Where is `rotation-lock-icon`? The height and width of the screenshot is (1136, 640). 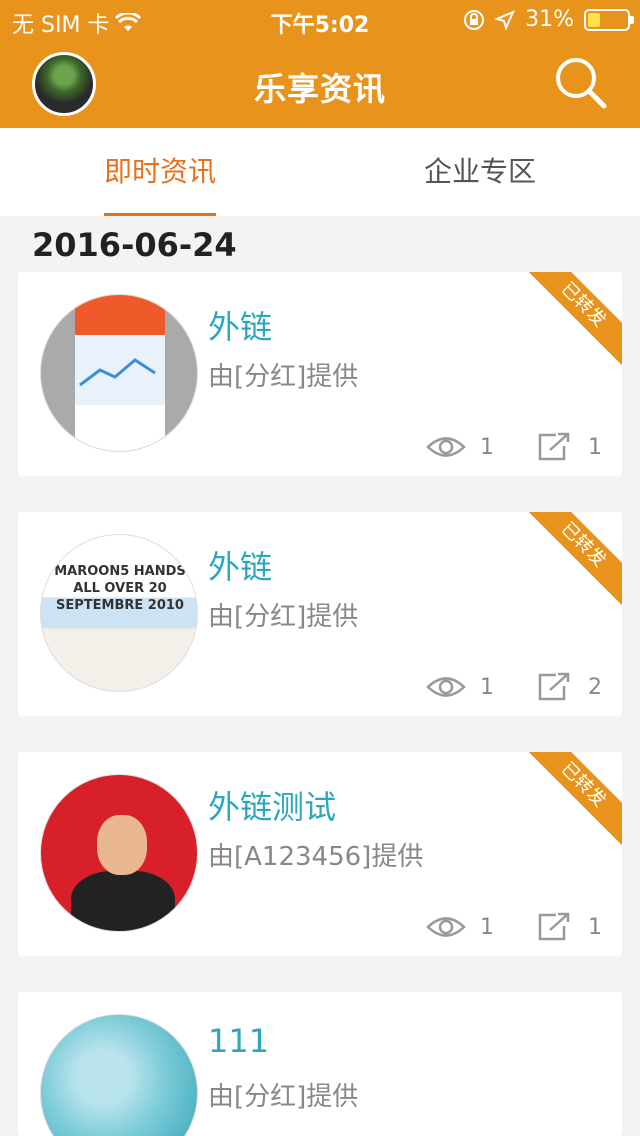
rotation-lock-icon is located at coordinates (474, 19).